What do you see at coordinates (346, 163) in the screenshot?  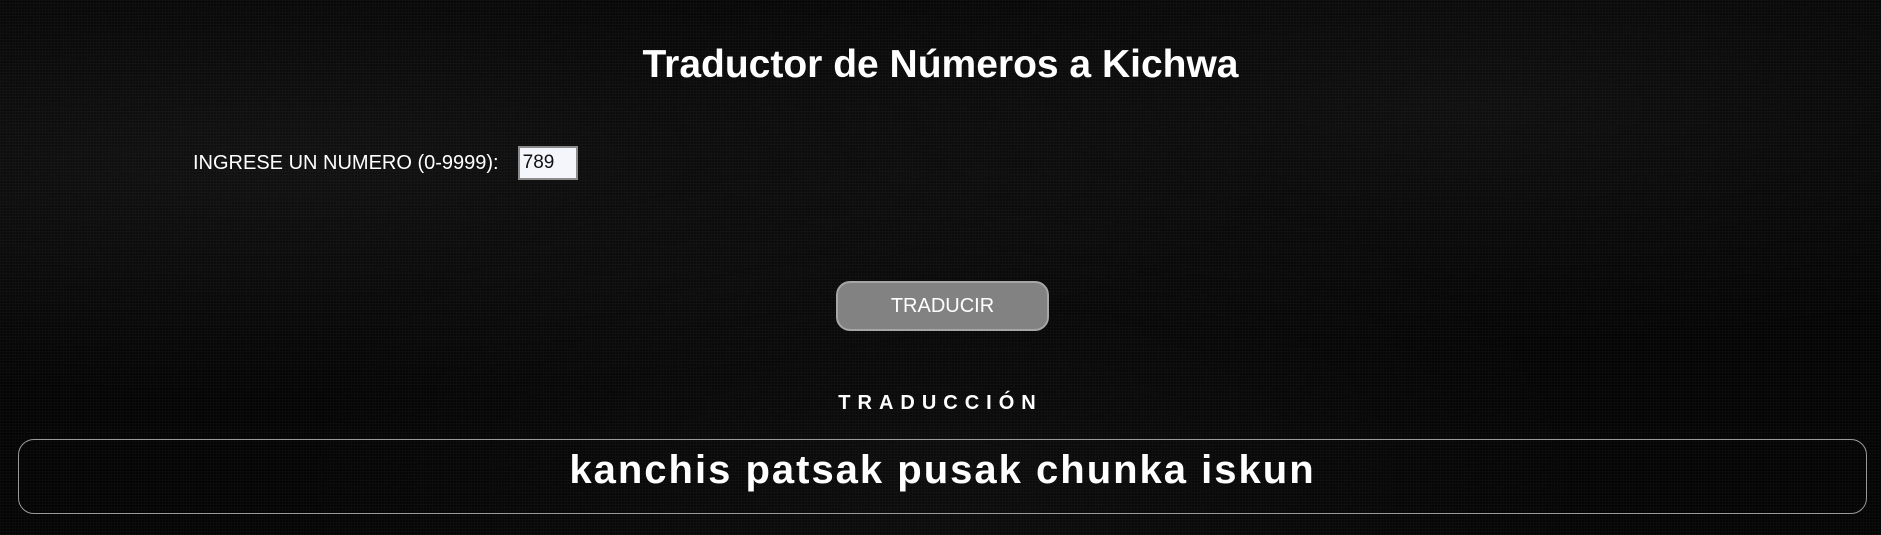 I see `number-input-label: INGRESE UN NUMERO (0-9999):` at bounding box center [346, 163].